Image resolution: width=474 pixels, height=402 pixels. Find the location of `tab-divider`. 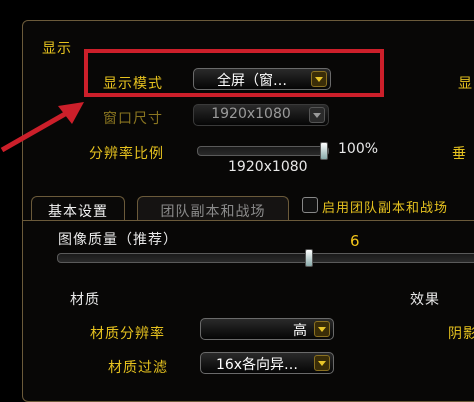

tab-divider is located at coordinates (248, 220).